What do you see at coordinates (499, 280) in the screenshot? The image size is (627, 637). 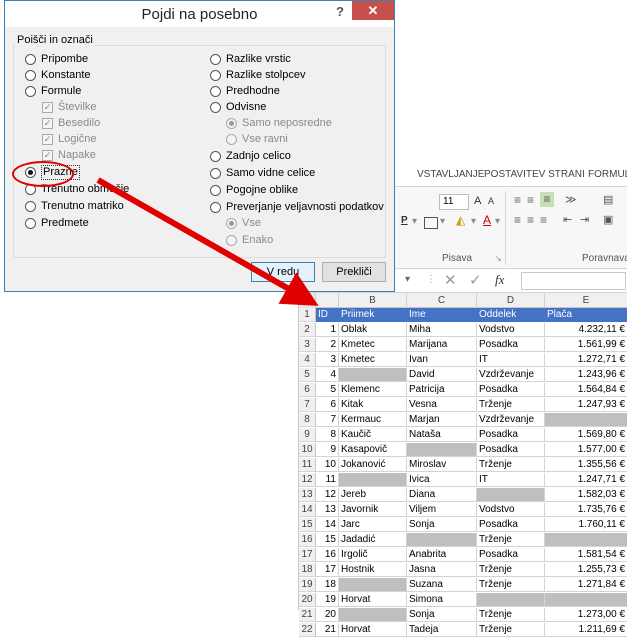 I see `fx-icon: fx` at bounding box center [499, 280].